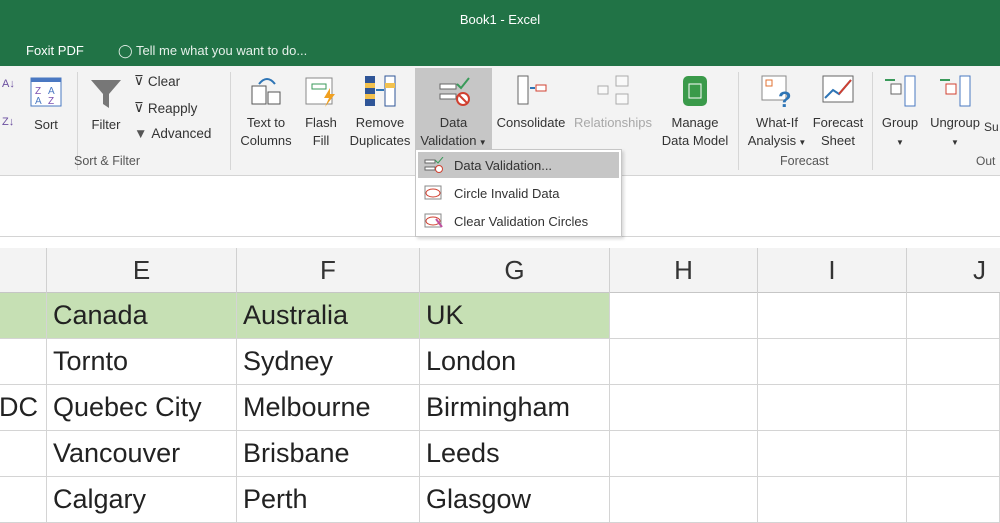 This screenshot has height=523, width=1000. What do you see at coordinates (953, 454) in the screenshot?
I see `cell-j4` at bounding box center [953, 454].